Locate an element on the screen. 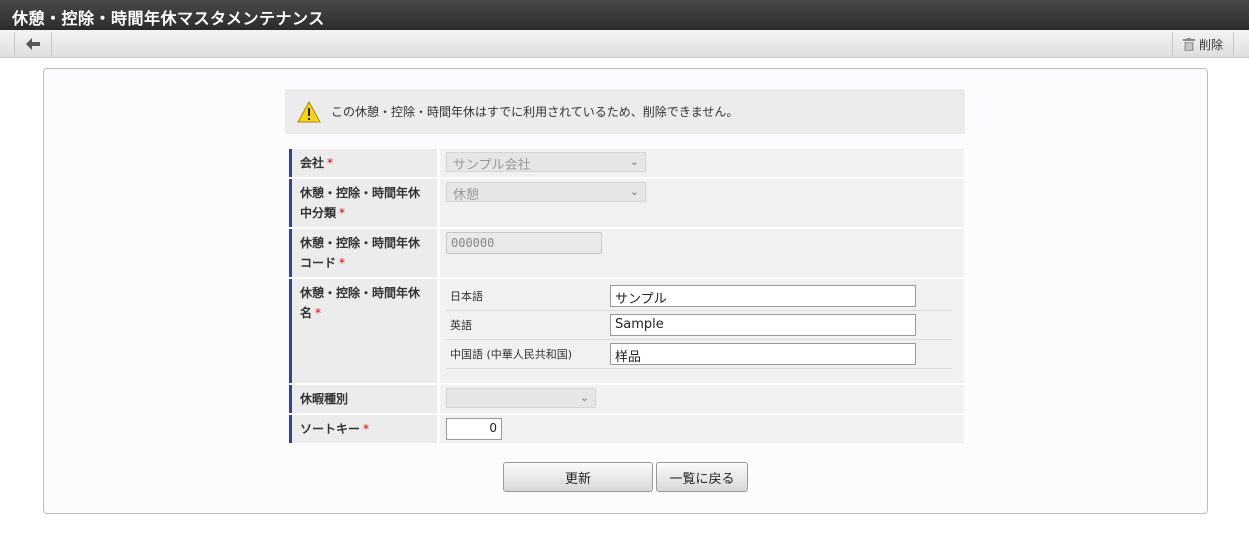  name-row-ja: 日本語 サンプル is located at coordinates (699, 296).